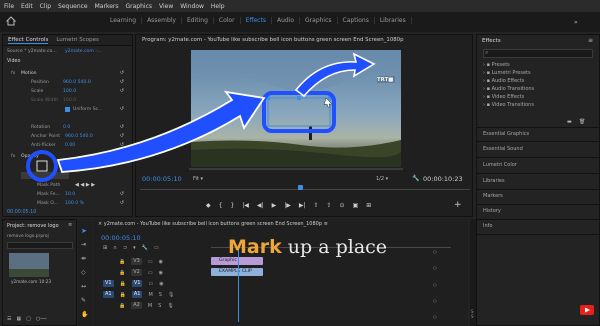 This screenshot has height=326, width=600. I want to click on panel-lumetri-color: Lumetri Color, so click(500, 165).